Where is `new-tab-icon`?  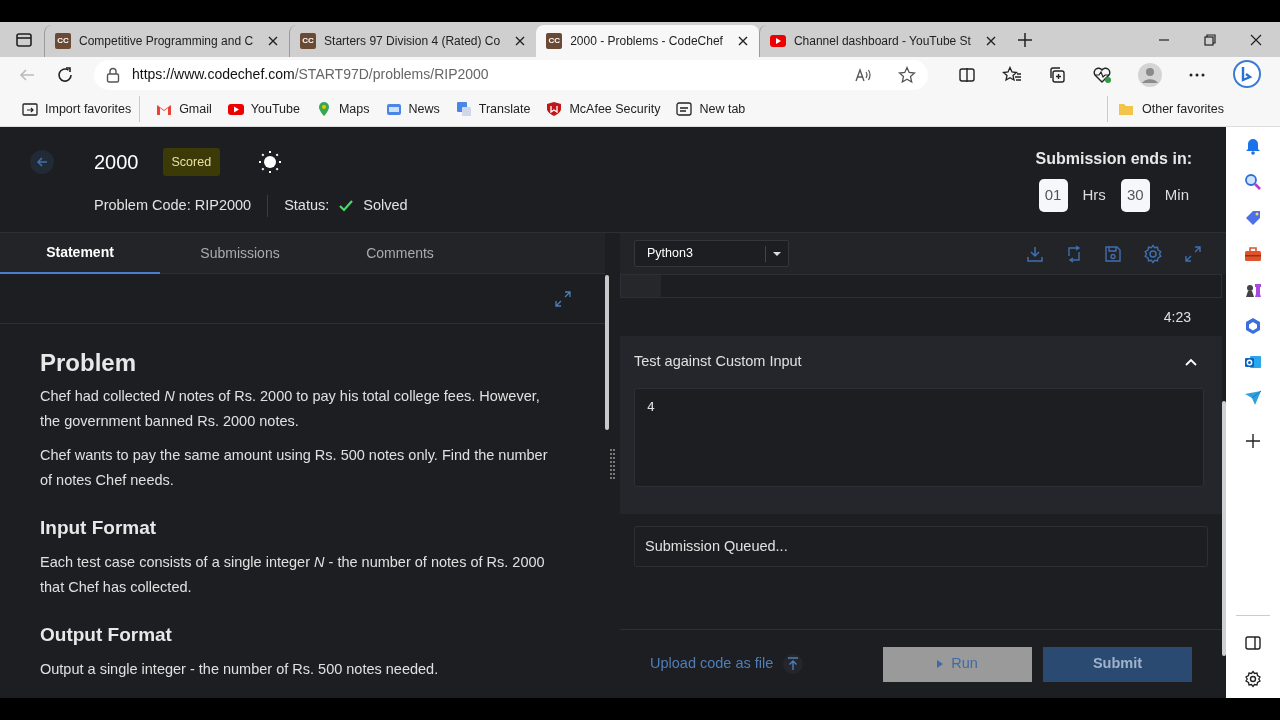 new-tab-icon is located at coordinates (1024, 39).